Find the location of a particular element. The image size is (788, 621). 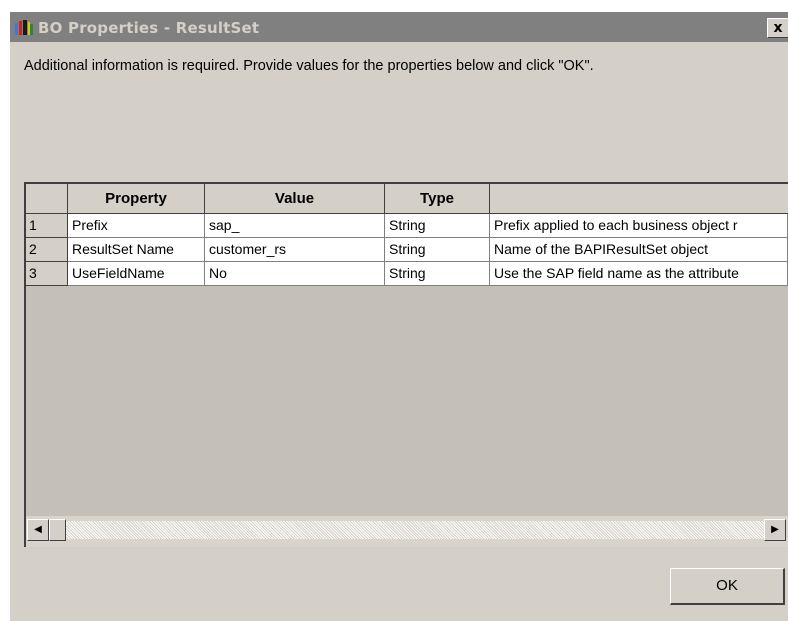

column-header-property: Property is located at coordinates (136, 199).